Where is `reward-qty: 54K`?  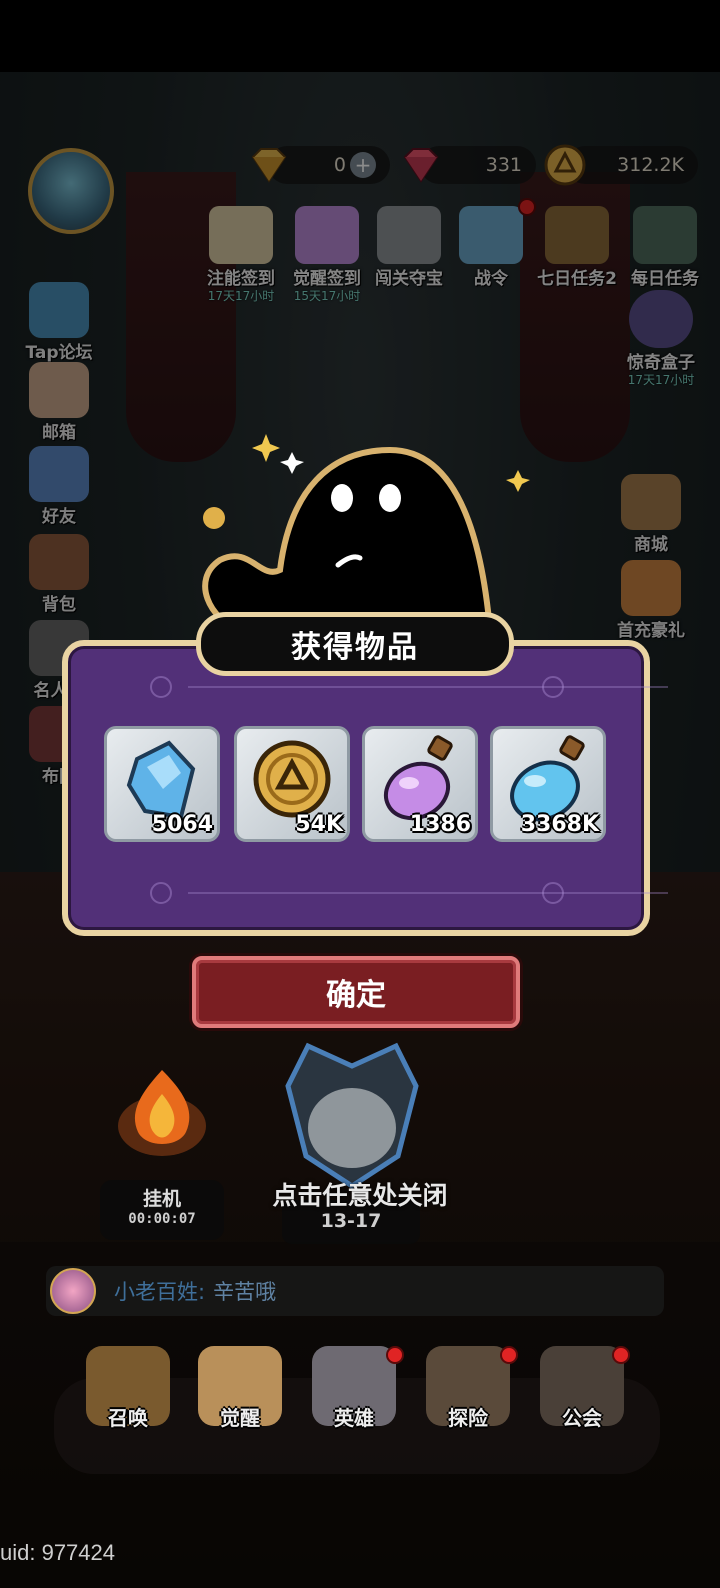
reward-qty: 54K is located at coordinates (319, 824).